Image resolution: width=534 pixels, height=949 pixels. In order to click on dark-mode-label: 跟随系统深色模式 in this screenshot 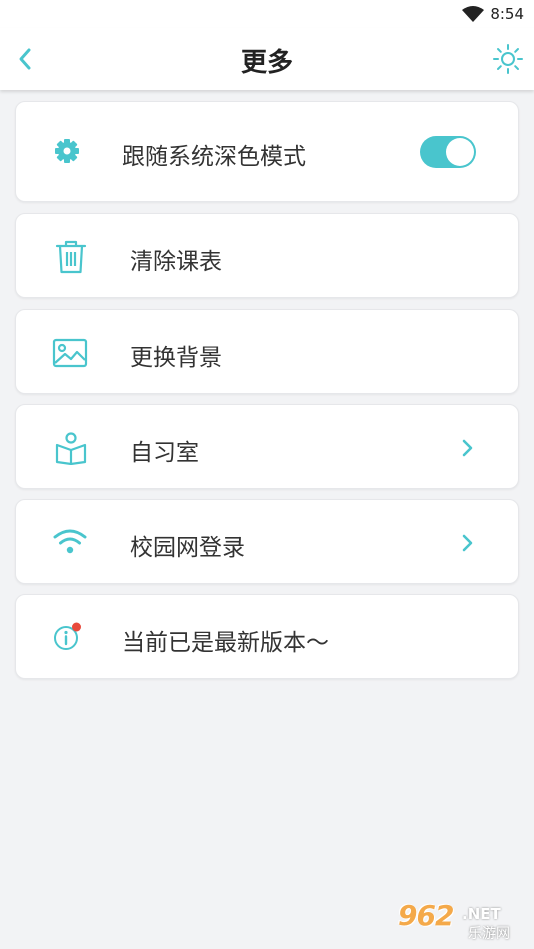, I will do `click(214, 157)`.